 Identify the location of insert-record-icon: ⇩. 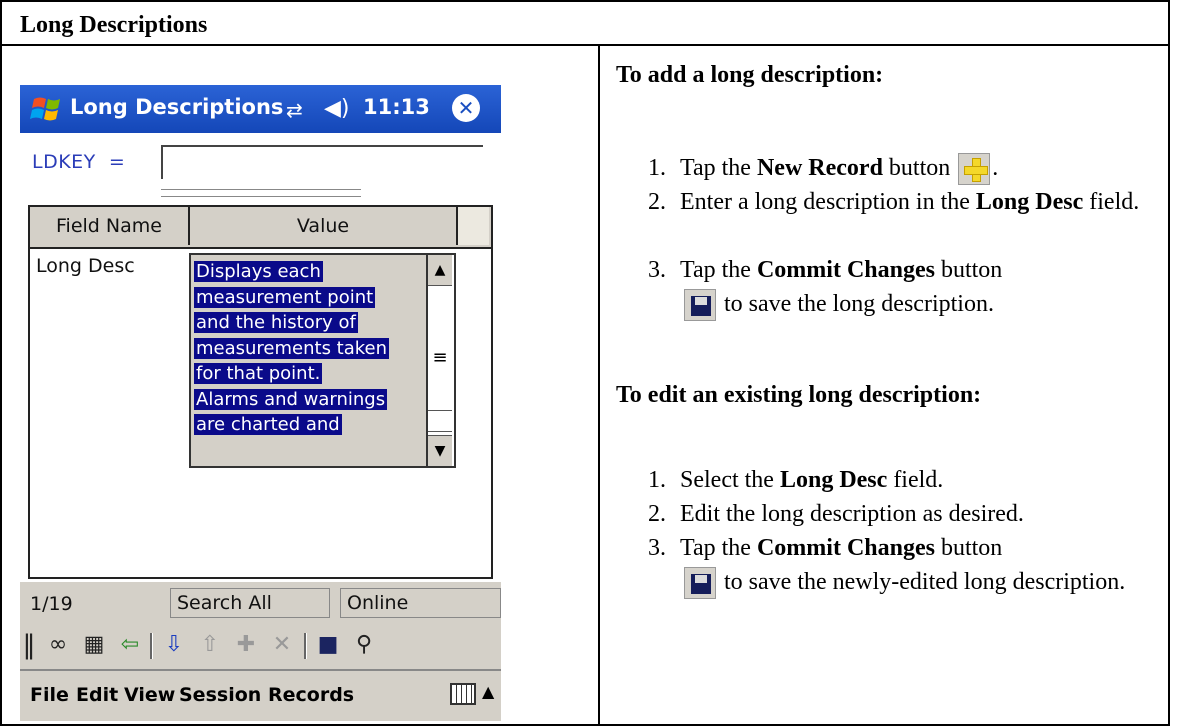
(174, 645).